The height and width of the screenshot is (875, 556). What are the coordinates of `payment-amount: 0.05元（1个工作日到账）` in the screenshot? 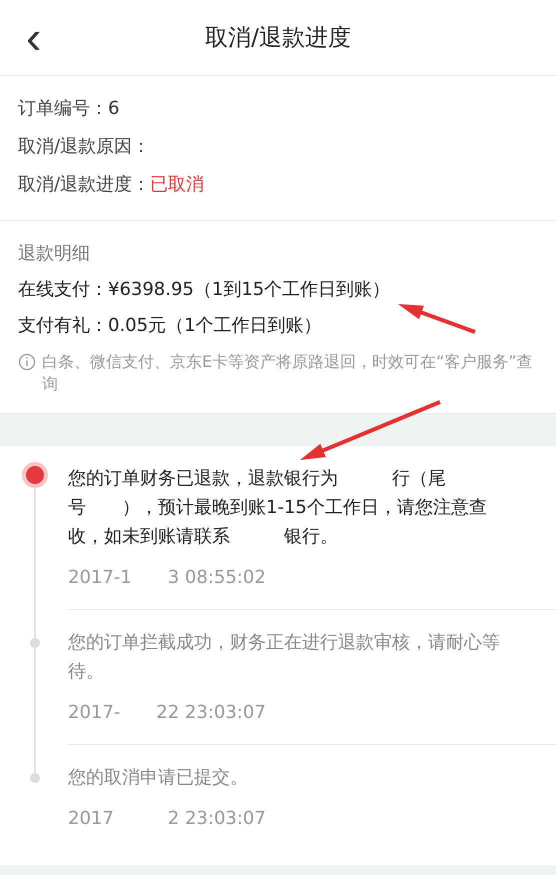 It's located at (215, 326).